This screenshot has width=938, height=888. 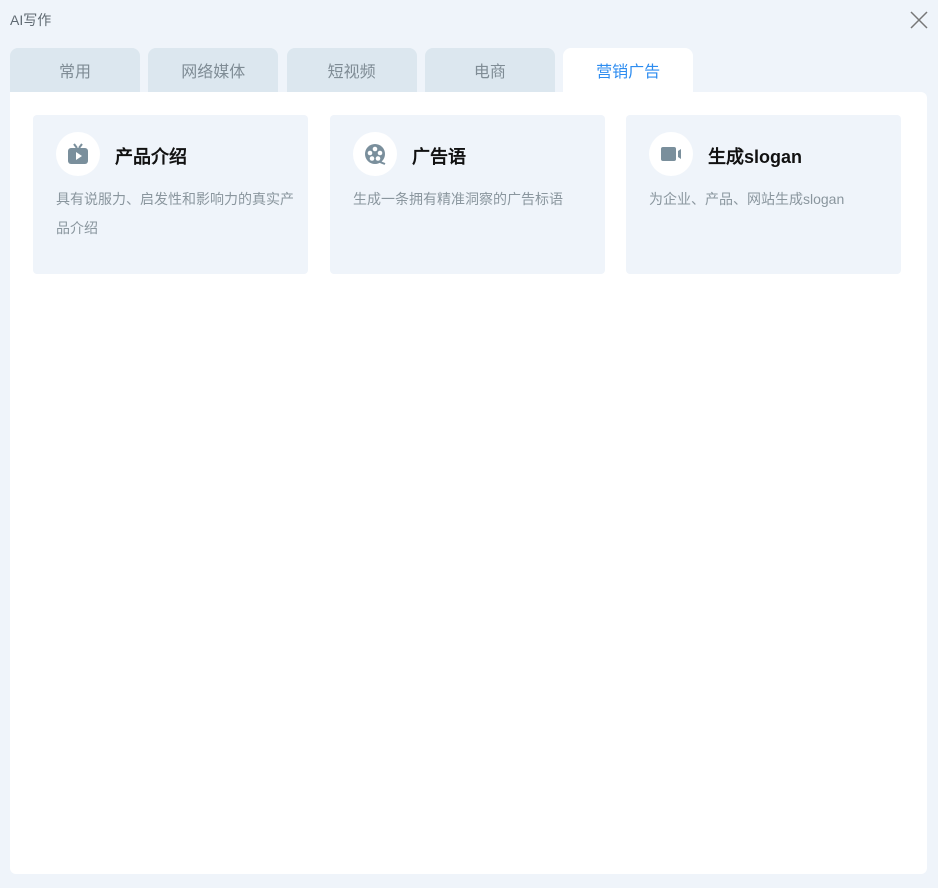 What do you see at coordinates (151, 157) in the screenshot?
I see `card-title: 产品介绍` at bounding box center [151, 157].